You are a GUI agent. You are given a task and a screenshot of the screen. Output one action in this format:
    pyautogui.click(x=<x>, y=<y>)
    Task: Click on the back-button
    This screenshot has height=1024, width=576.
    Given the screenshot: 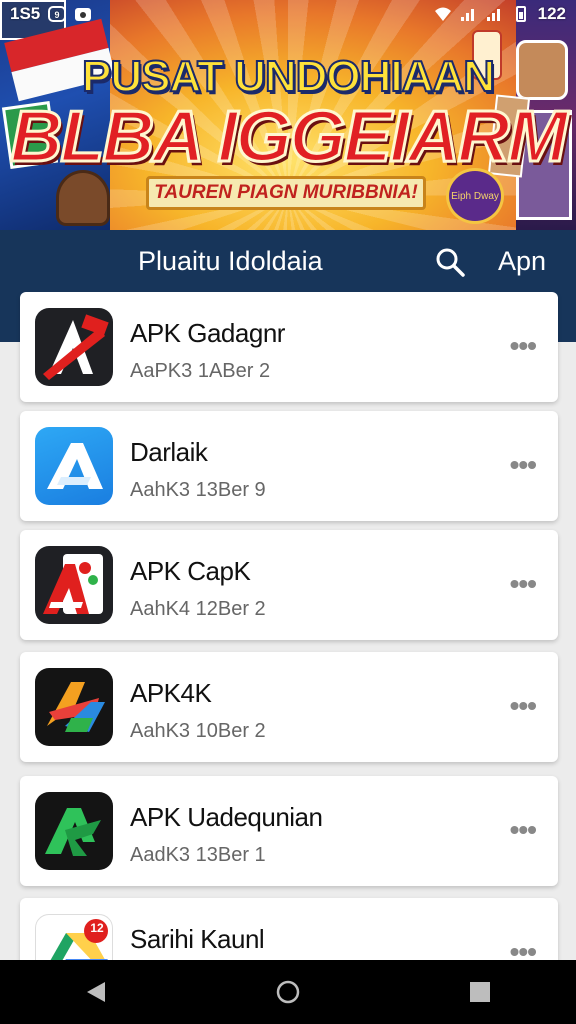 What is the action you would take?
    pyautogui.click(x=96, y=992)
    